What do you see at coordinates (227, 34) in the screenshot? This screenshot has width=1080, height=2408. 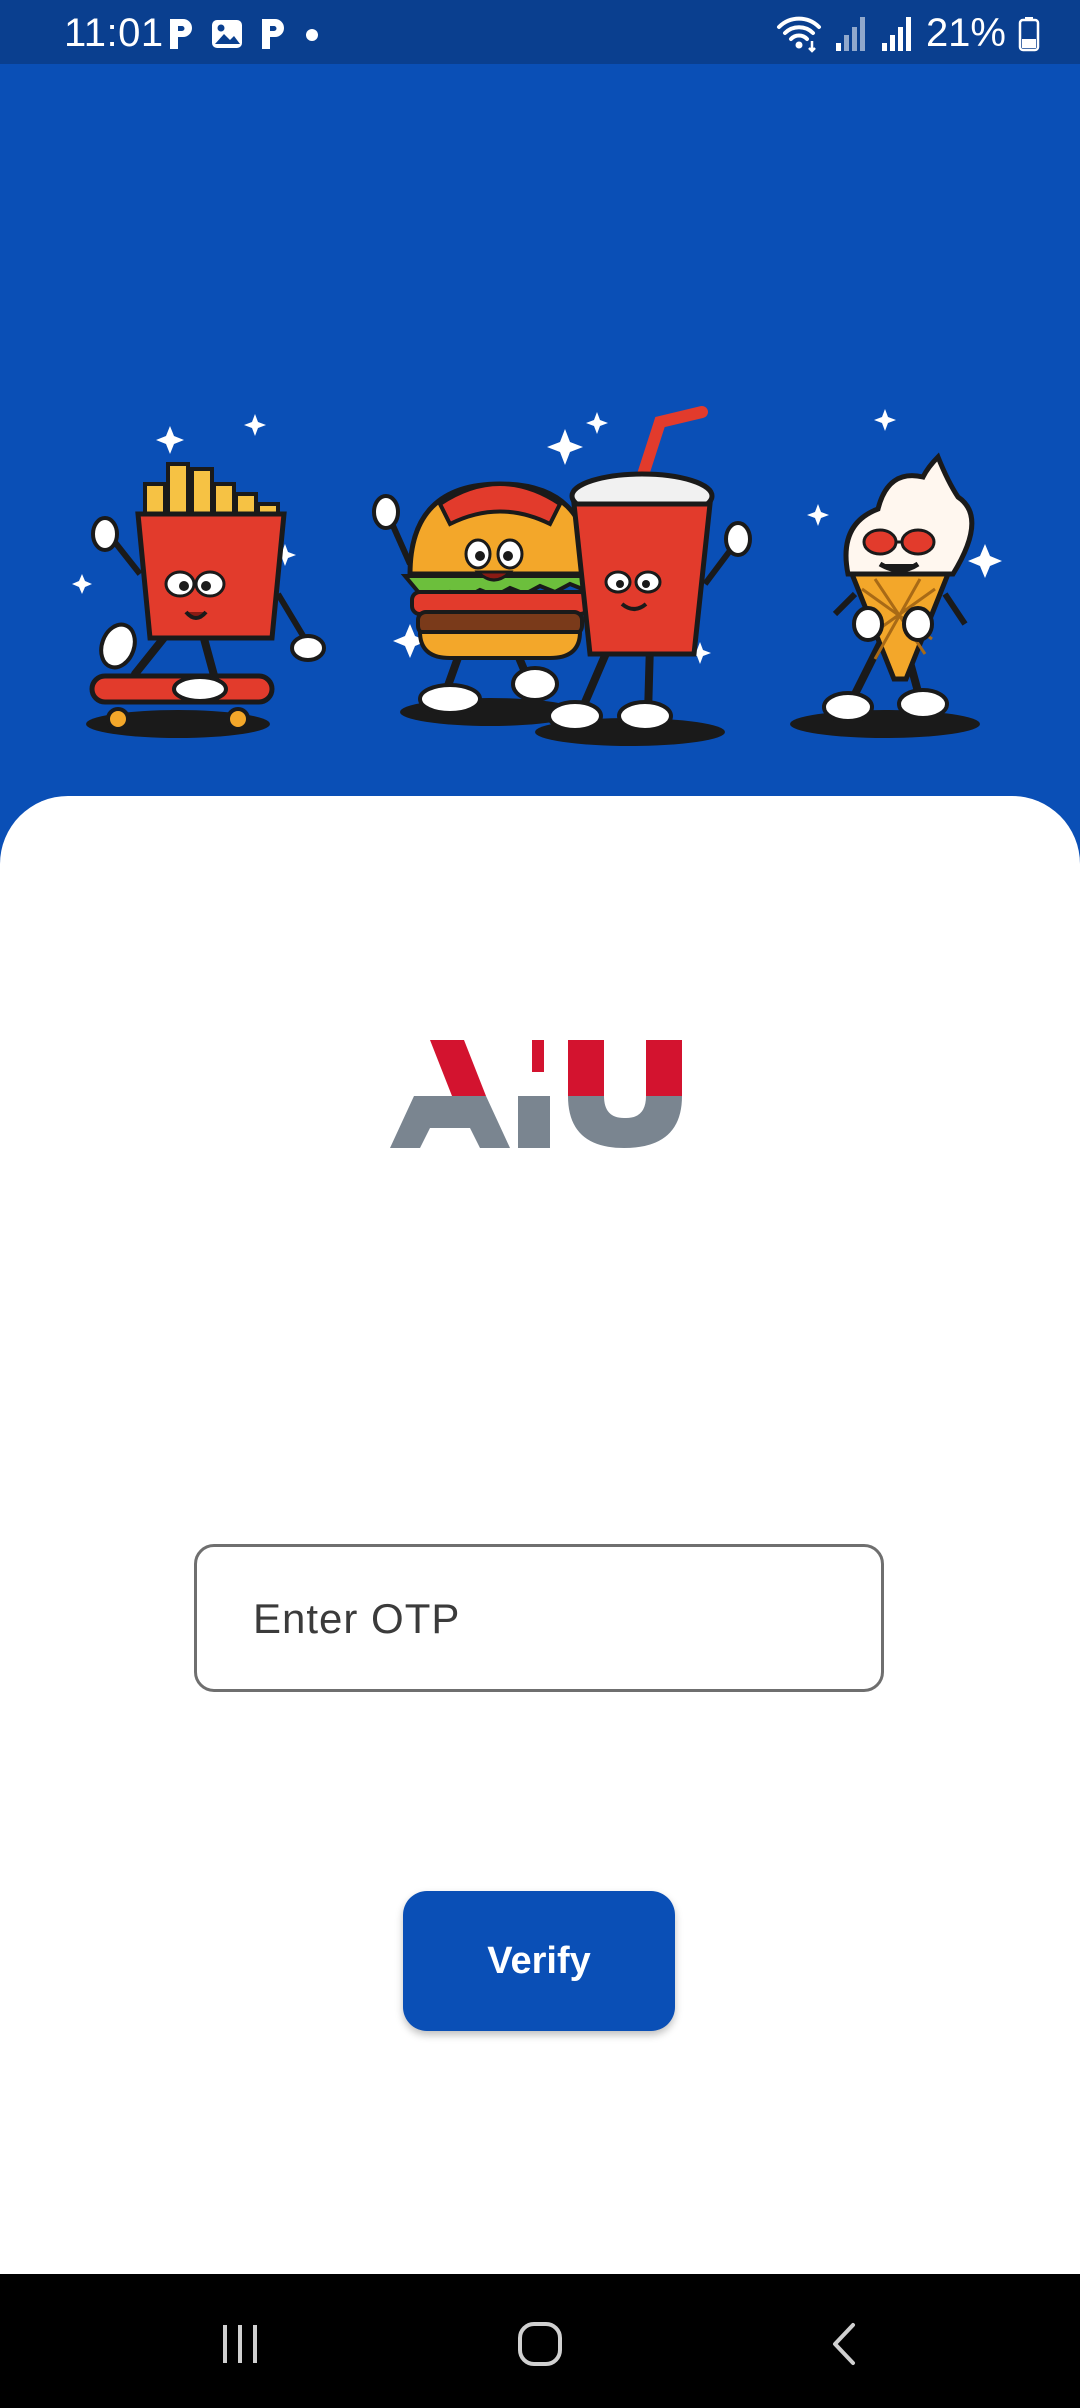 I see `gallery-icon` at bounding box center [227, 34].